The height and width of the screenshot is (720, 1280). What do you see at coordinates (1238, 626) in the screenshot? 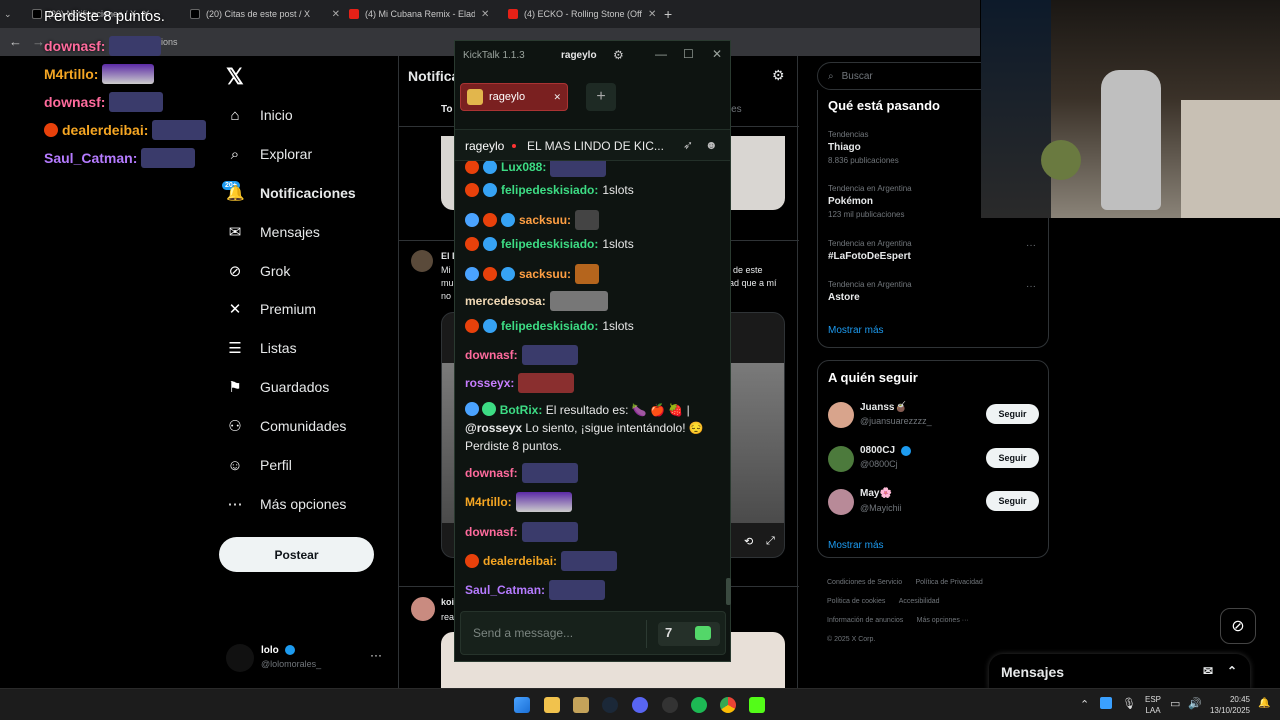
I see `grok-floating-button: ⊘` at bounding box center [1238, 626].